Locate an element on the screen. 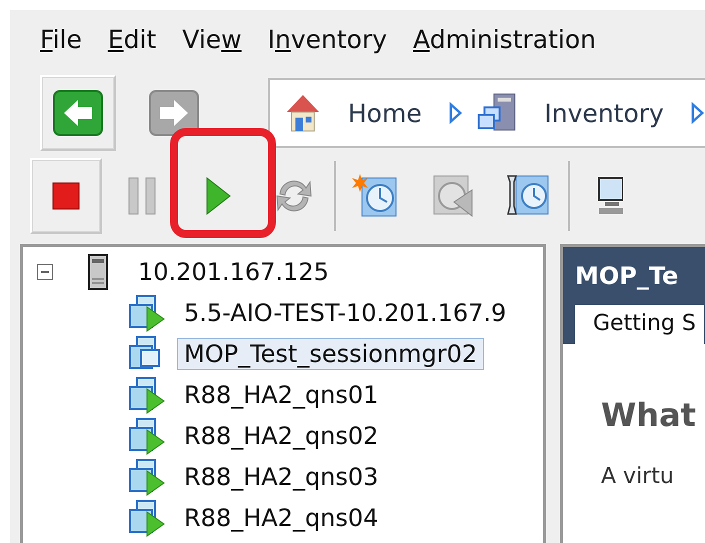  menu-item: File is located at coordinates (61, 39).